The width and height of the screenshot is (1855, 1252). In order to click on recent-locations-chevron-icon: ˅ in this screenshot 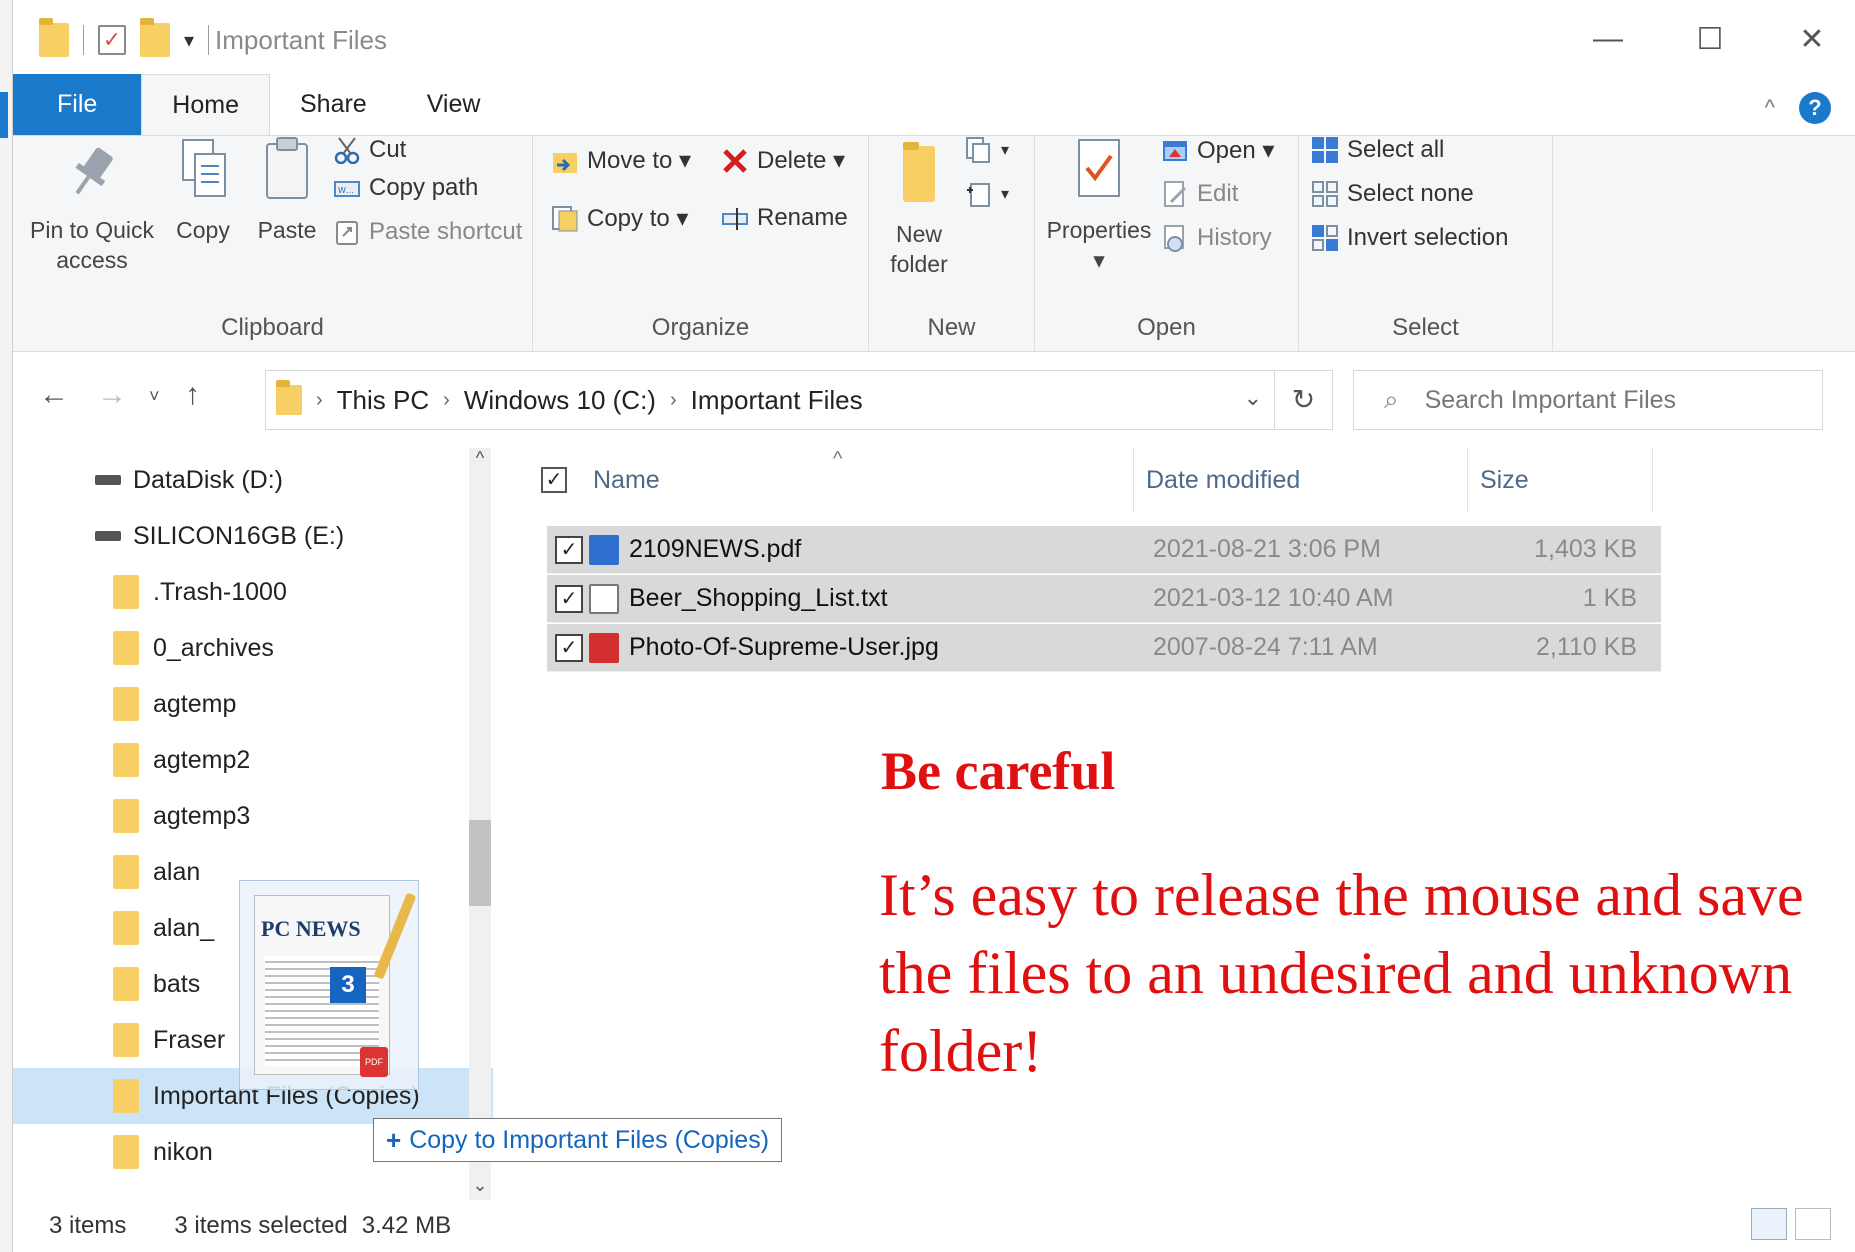, I will do `click(154, 396)`.